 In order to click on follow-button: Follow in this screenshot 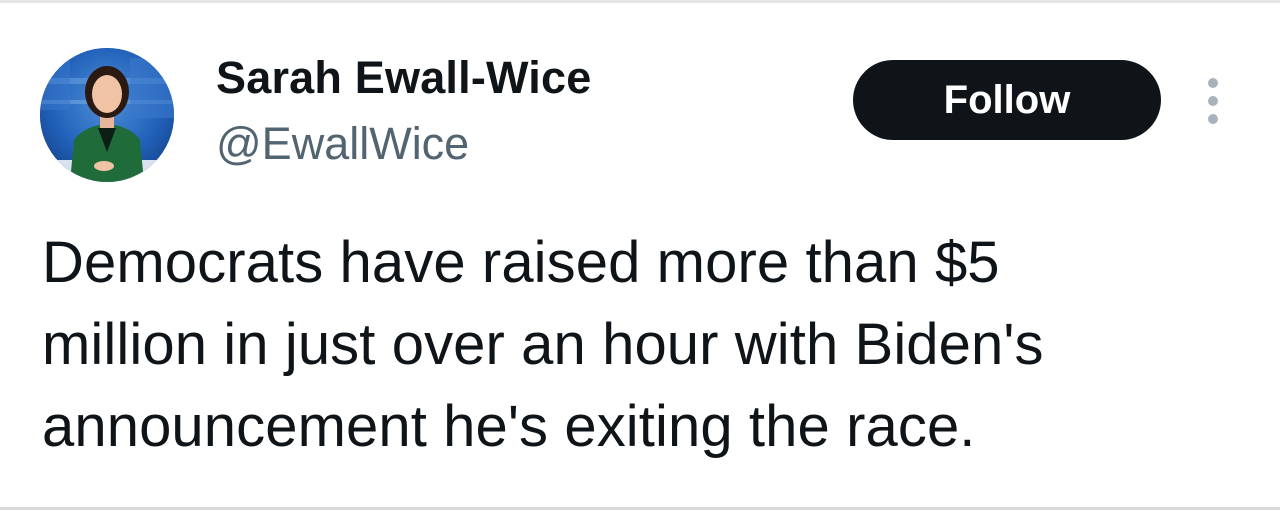, I will do `click(1007, 100)`.